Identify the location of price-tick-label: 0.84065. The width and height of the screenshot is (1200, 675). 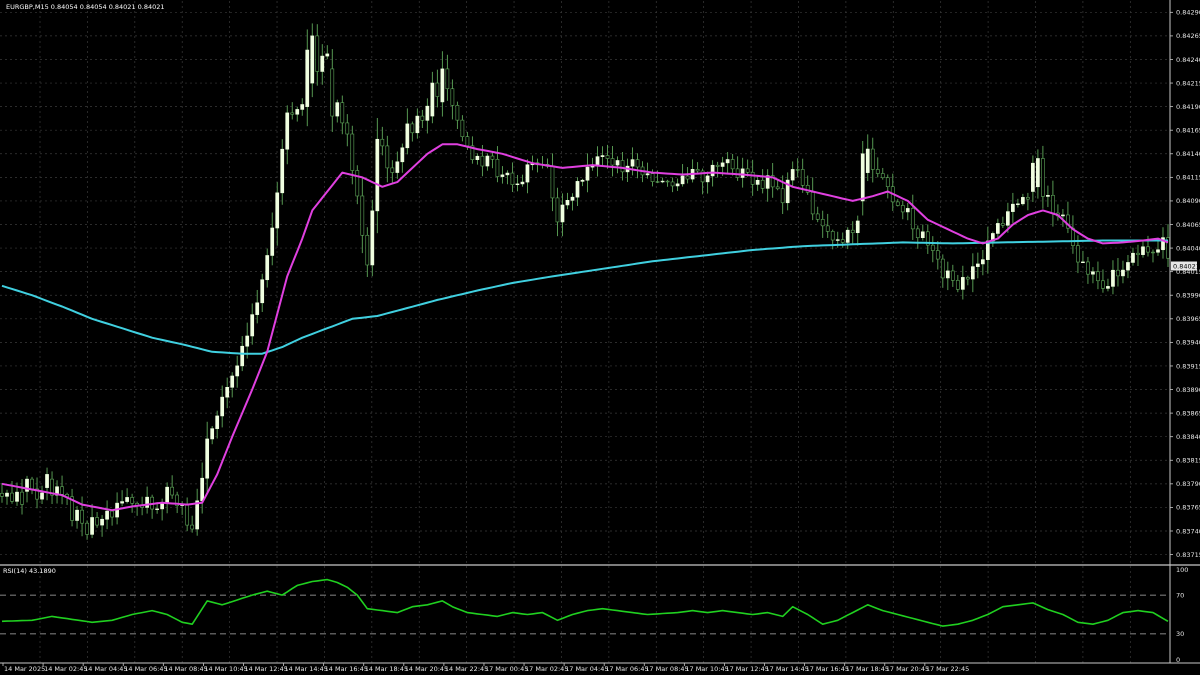
(1188, 225).